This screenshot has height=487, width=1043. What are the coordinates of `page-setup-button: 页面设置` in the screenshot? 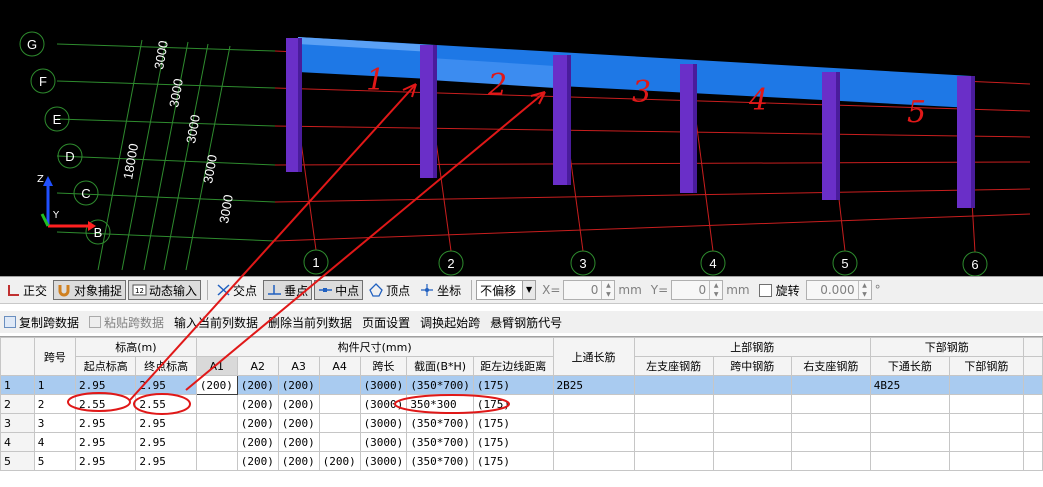 It's located at (386, 322).